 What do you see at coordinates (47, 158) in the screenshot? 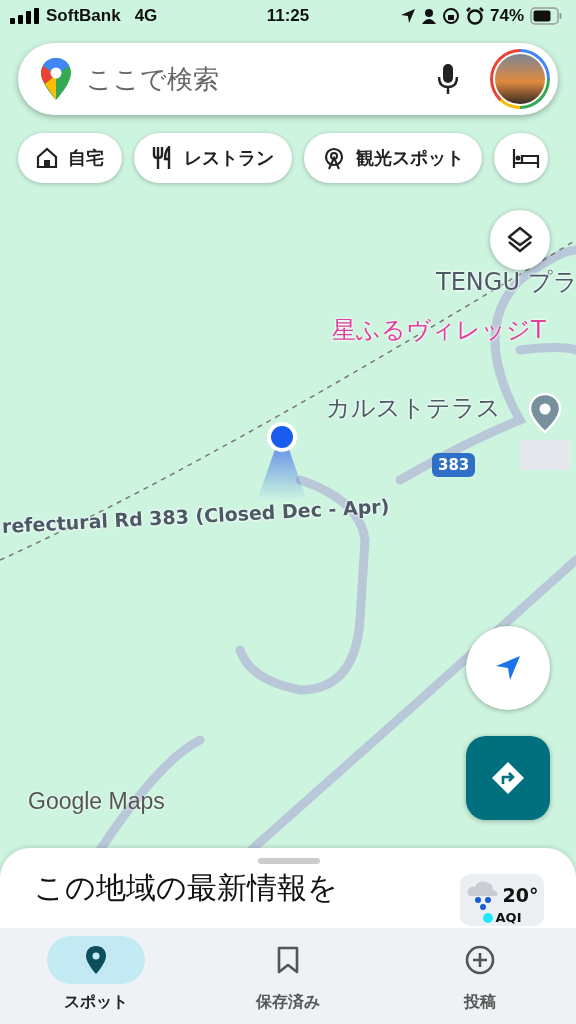
I see `house-icon` at bounding box center [47, 158].